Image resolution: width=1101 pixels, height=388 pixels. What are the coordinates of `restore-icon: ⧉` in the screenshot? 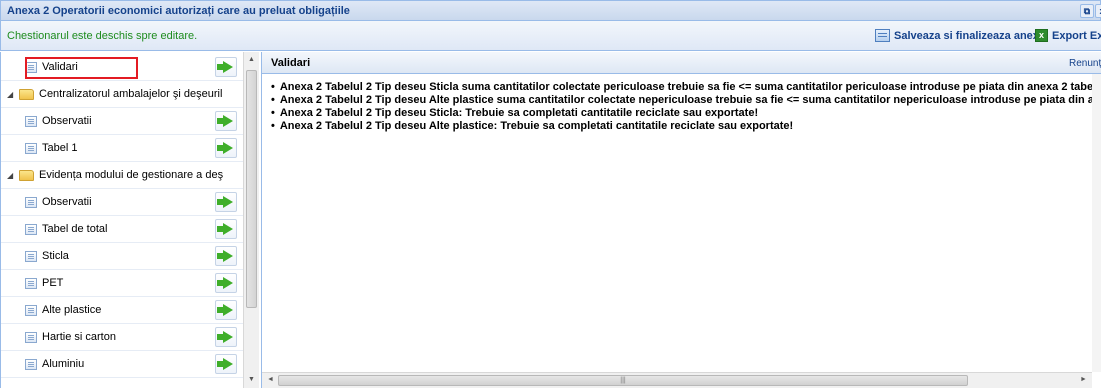 It's located at (1087, 11).